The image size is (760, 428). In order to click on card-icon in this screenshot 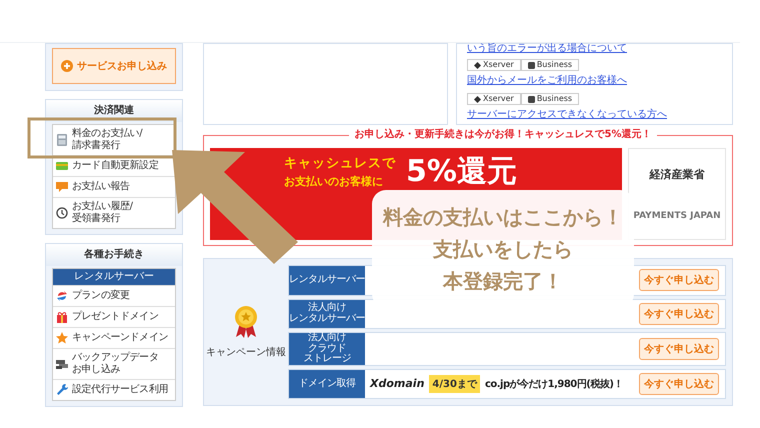, I will do `click(62, 166)`.